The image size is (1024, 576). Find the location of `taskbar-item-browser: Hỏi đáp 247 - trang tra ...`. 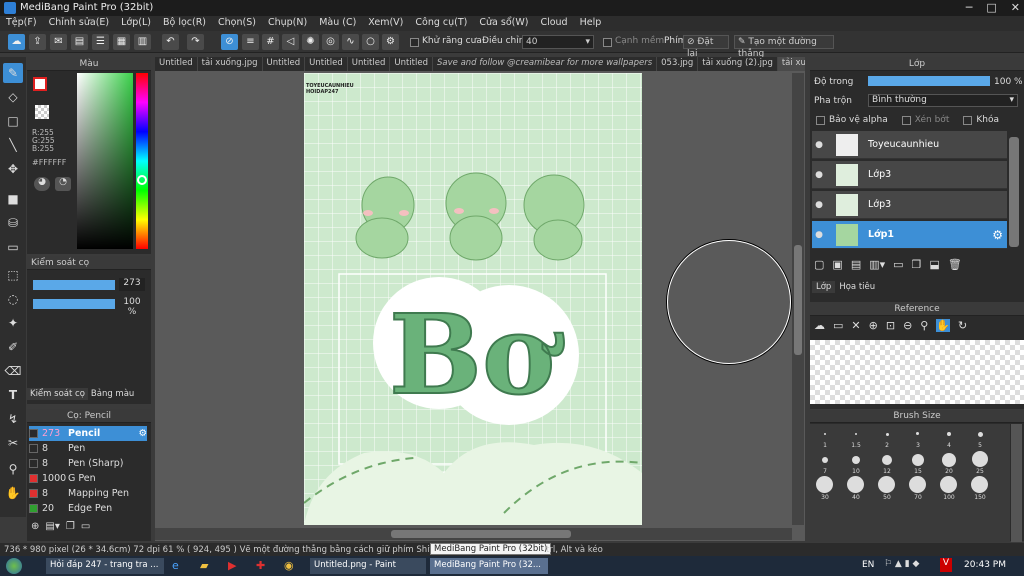

taskbar-item-browser: Hỏi đáp 247 - trang tra ... is located at coordinates (105, 566).